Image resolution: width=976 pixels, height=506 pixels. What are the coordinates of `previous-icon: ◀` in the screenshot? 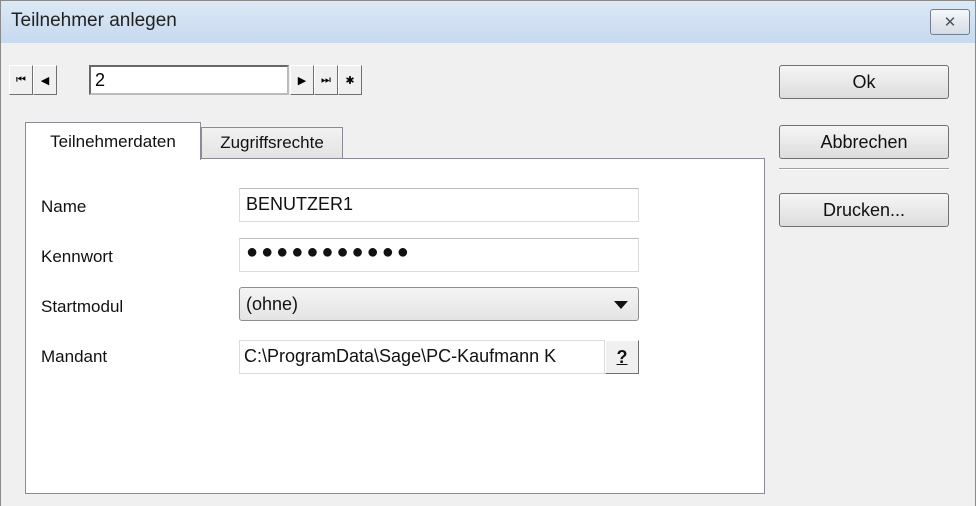 It's located at (45, 80).